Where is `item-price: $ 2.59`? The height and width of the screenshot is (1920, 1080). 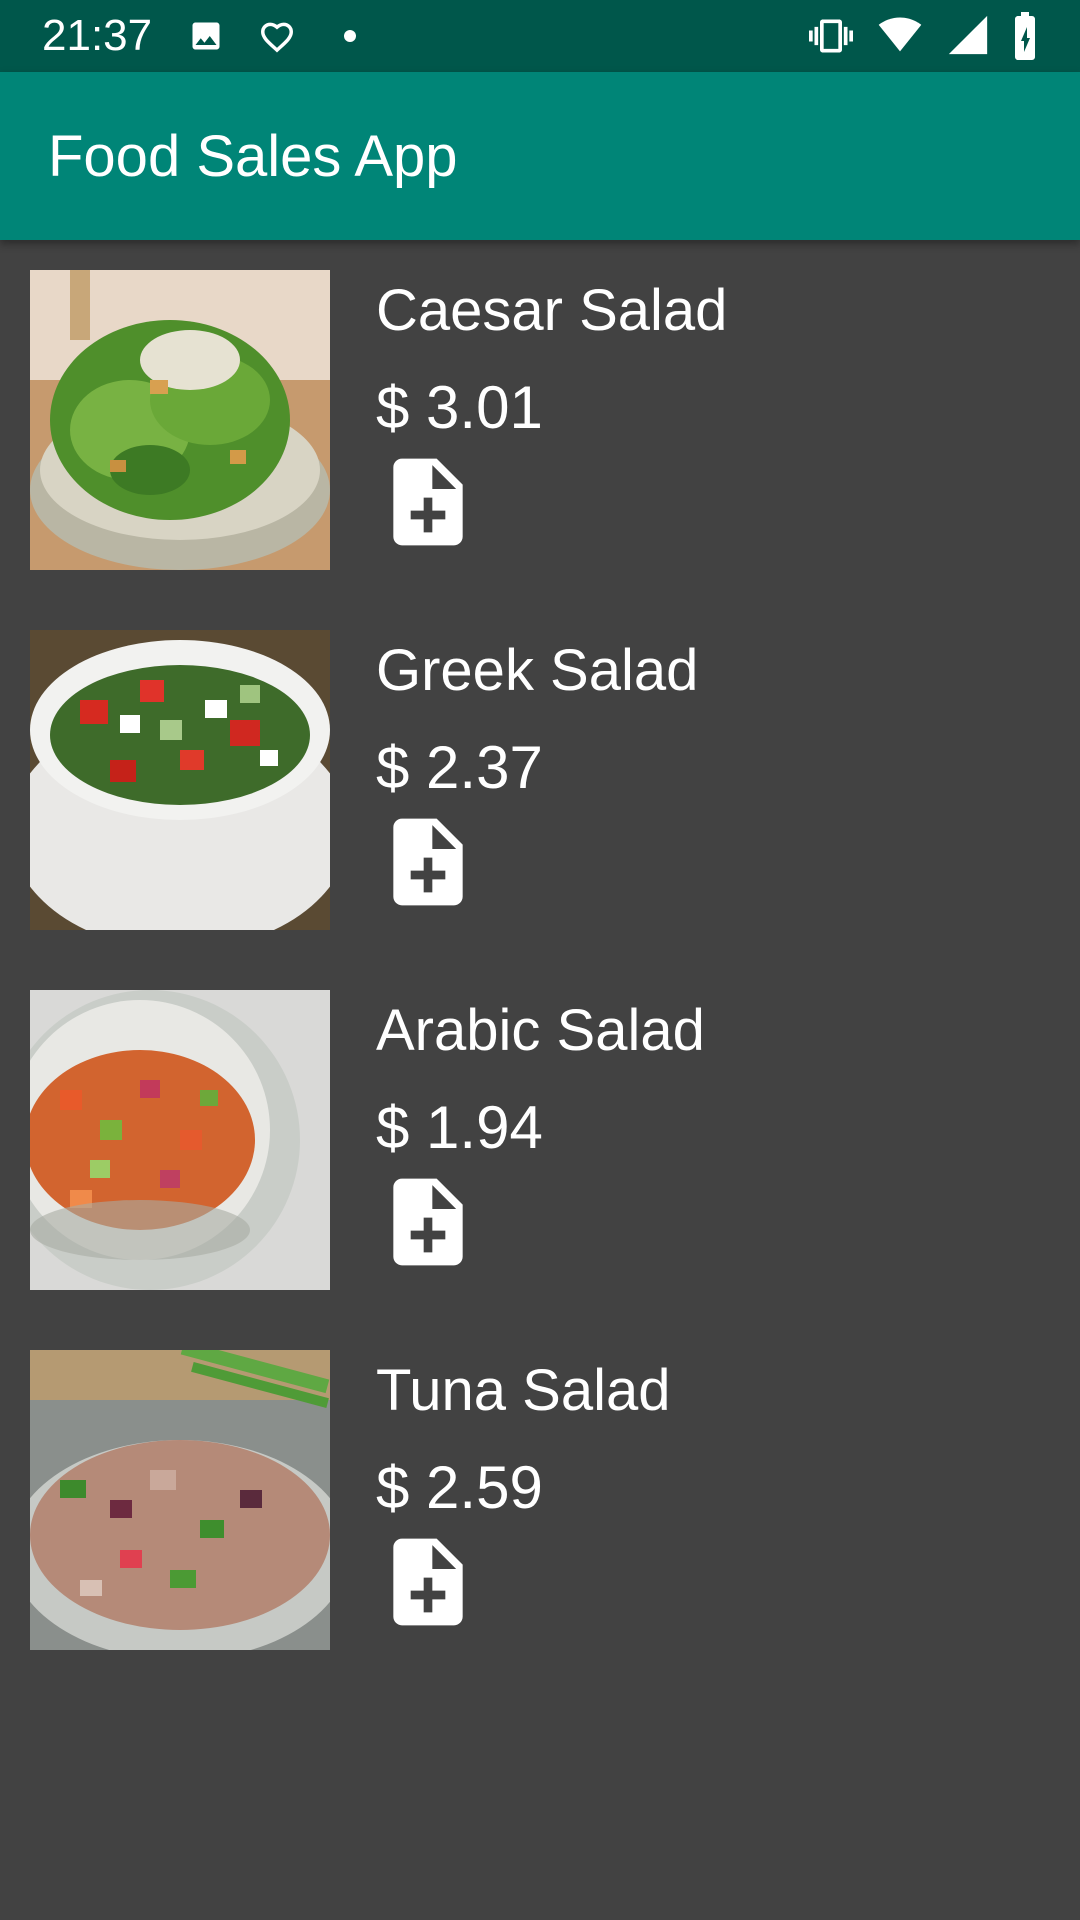 item-price: $ 2.59 is located at coordinates (459, 1487).